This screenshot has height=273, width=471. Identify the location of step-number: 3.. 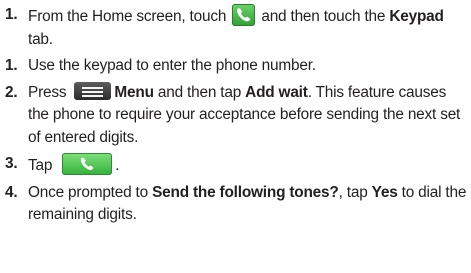
(11, 163).